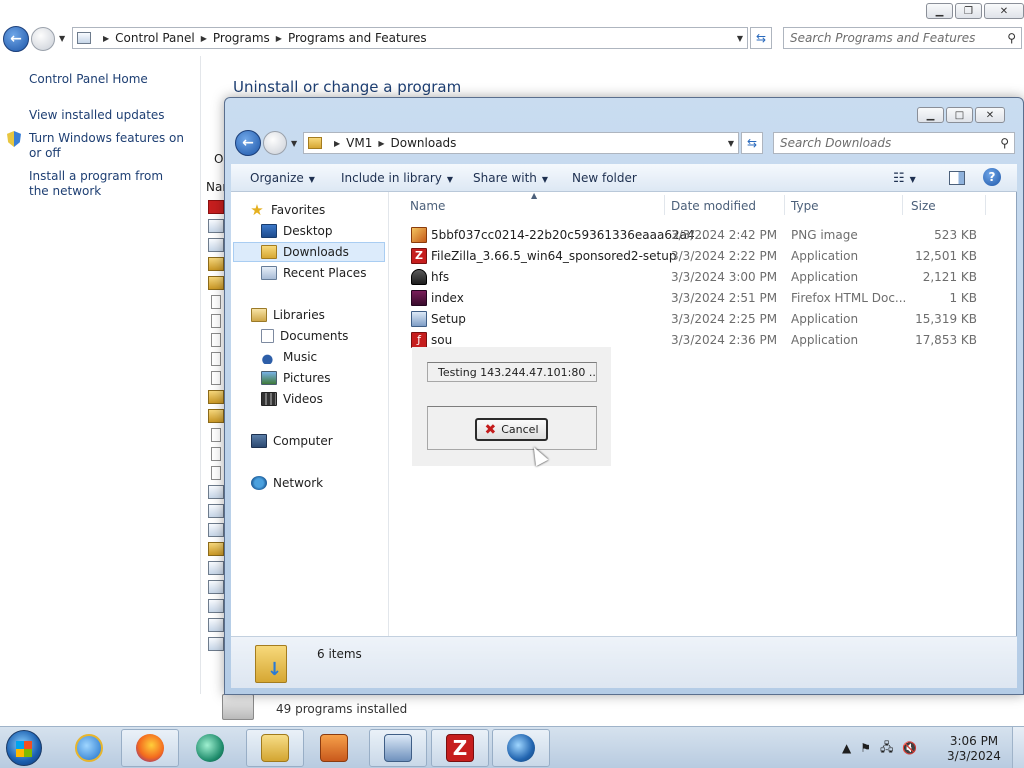 Image resolution: width=1024 pixels, height=768 pixels. I want to click on include-in-library-button: Include in library ▼, so click(397, 178).